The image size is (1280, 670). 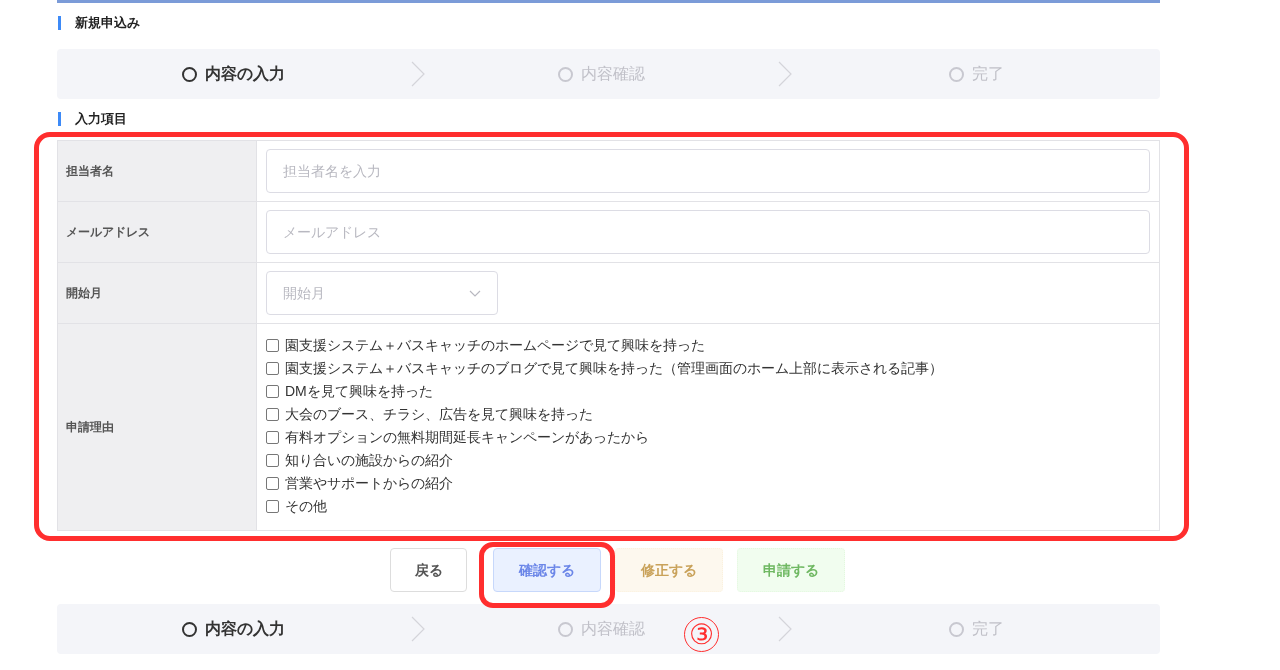 What do you see at coordinates (708, 232) in the screenshot?
I see `text-field: メールアドレス` at bounding box center [708, 232].